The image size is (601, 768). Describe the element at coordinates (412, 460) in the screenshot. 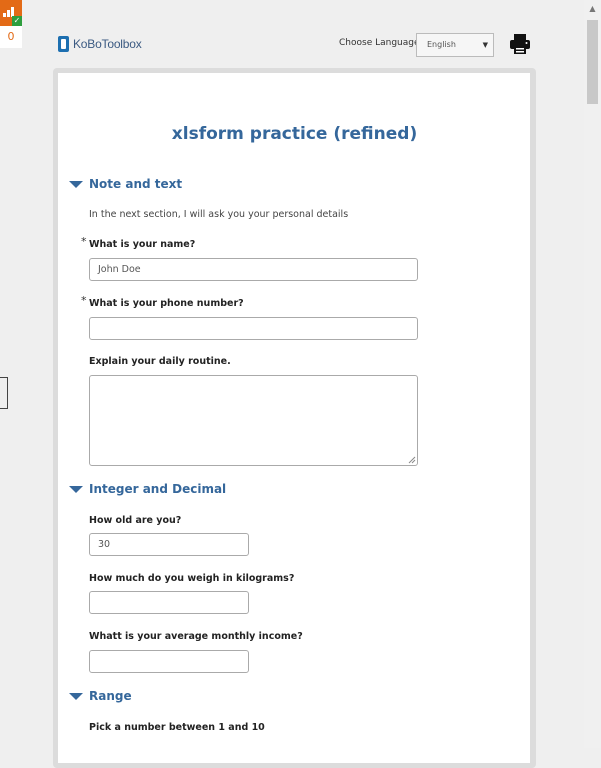

I see `resize-grip-icon` at that location.